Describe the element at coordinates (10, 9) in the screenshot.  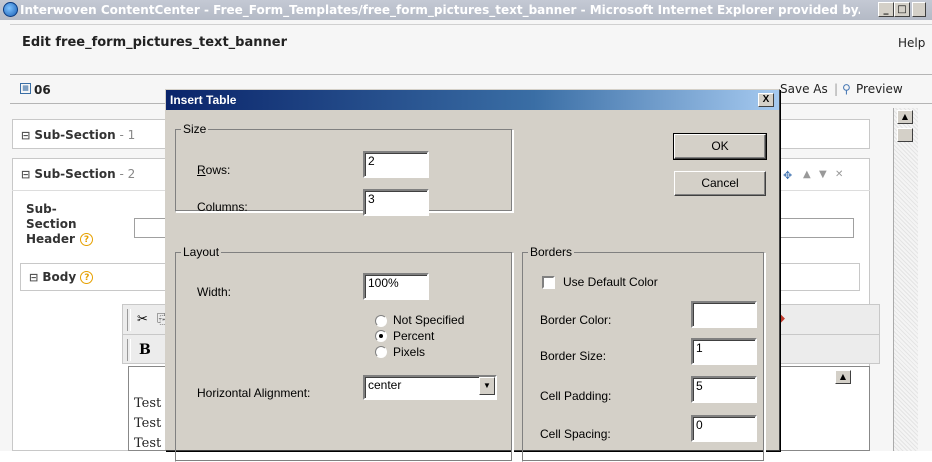
I see `ie-icon` at that location.